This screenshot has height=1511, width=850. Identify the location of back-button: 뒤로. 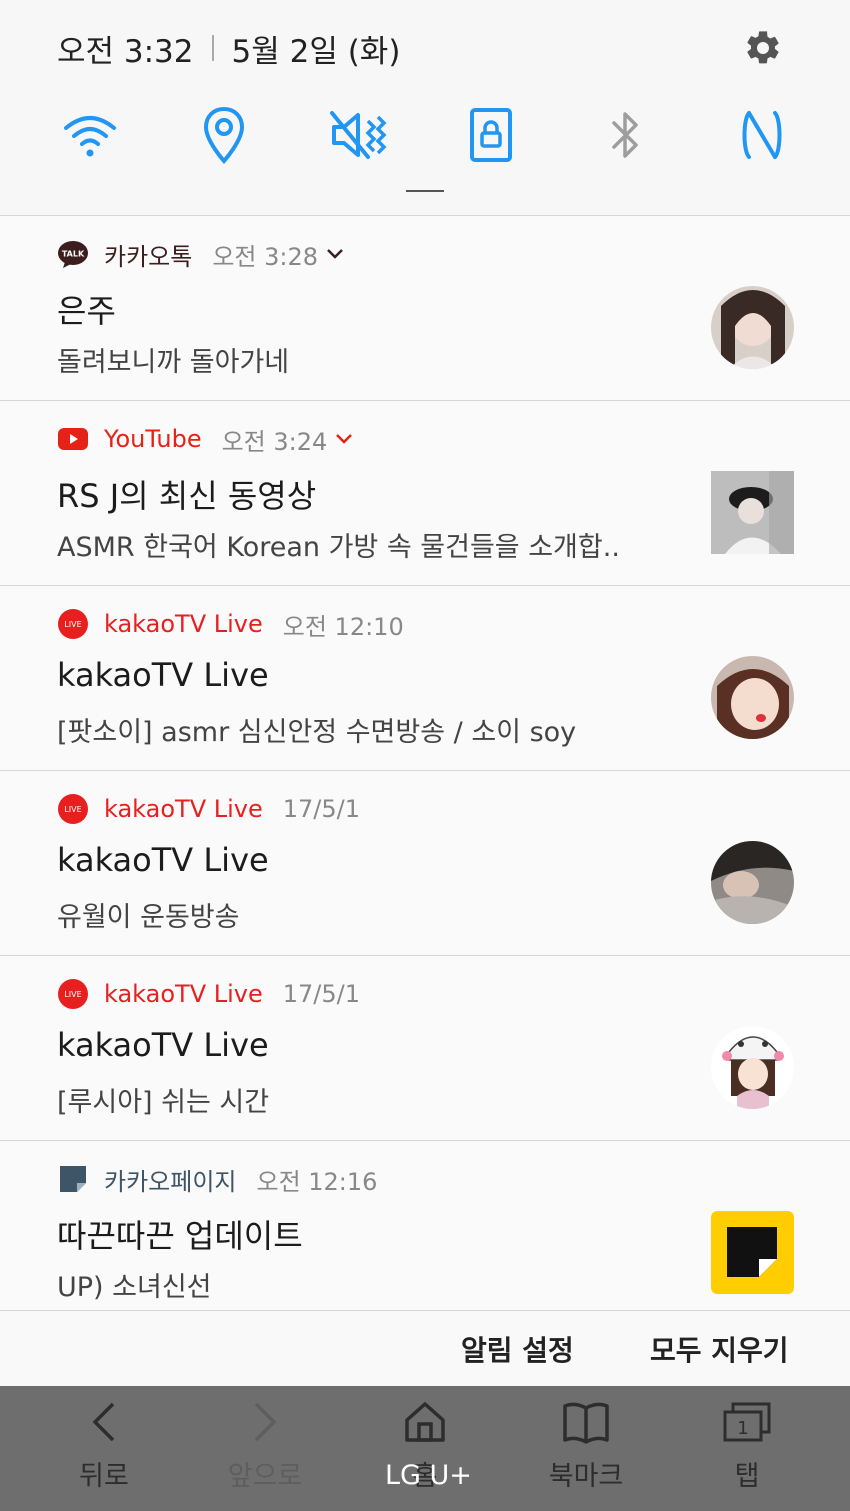
(104, 1446).